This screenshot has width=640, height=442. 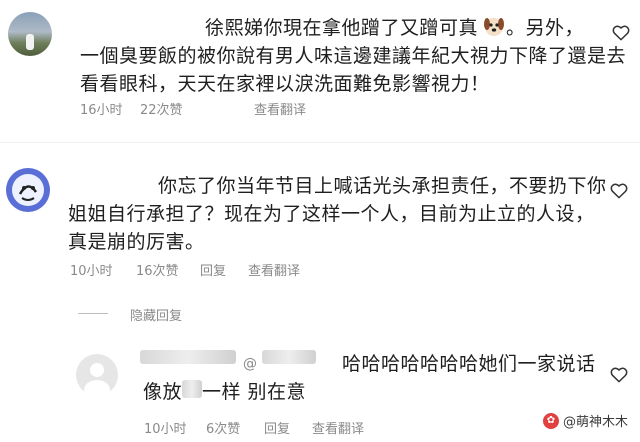 What do you see at coordinates (382, 186) in the screenshot?
I see `comment-text-line: 你忘了你当年节目上喊话光头承担责任，不要扔下你` at bounding box center [382, 186].